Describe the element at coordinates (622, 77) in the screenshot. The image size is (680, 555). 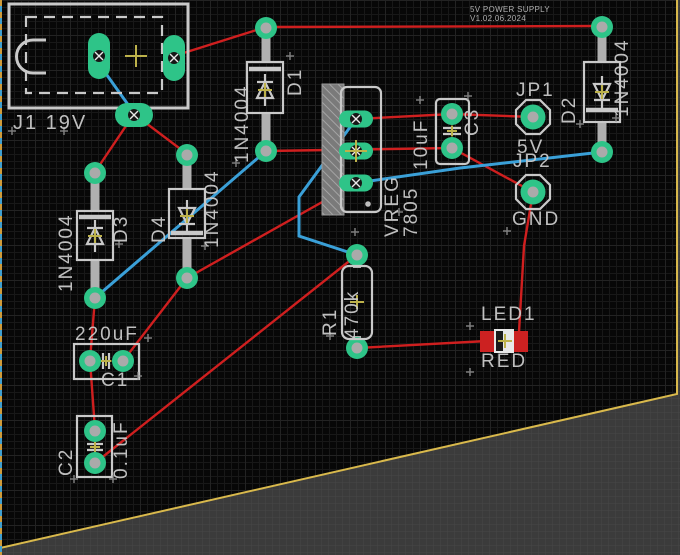
I see `label-d2-value: 1N4004` at that location.